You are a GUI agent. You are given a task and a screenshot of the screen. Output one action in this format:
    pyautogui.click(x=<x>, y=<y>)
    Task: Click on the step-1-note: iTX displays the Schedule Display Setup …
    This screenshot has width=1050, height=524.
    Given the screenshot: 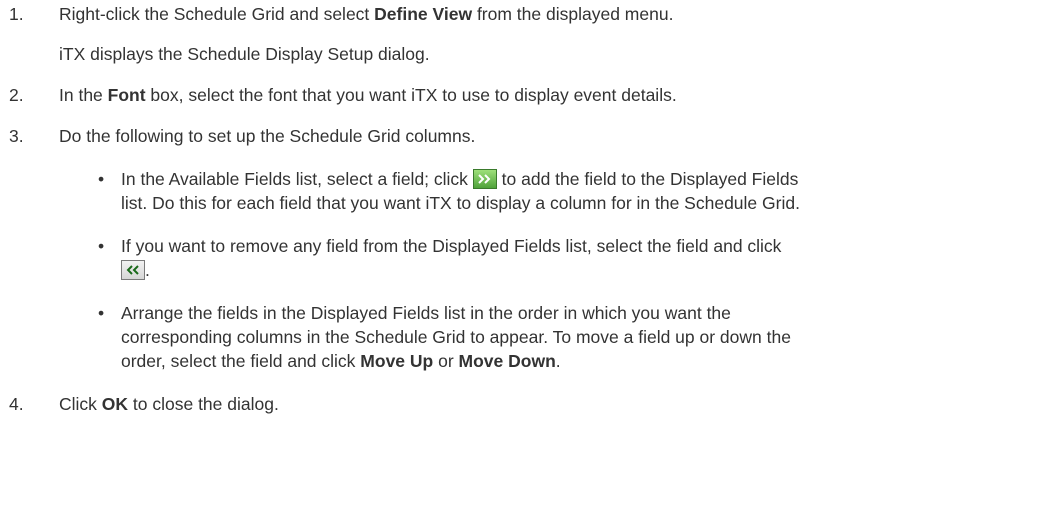 What is the action you would take?
    pyautogui.click(x=244, y=54)
    